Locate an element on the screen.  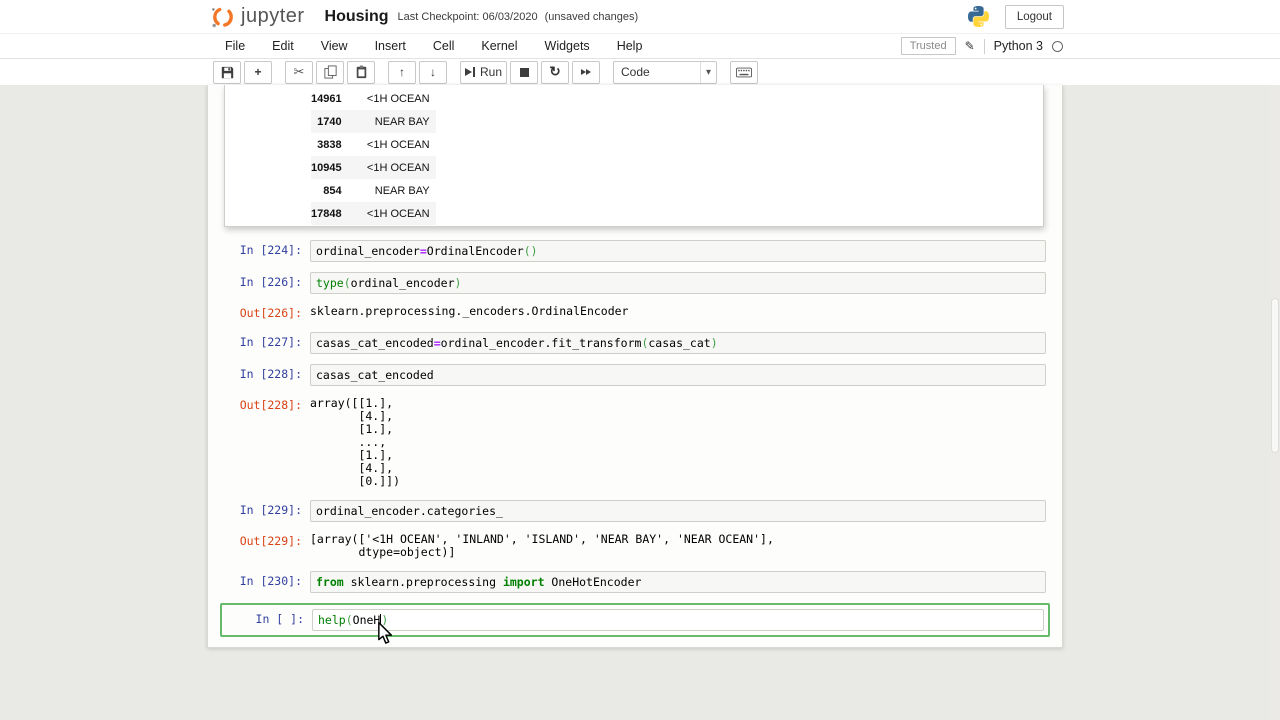
row-index: 14961 is located at coordinates (326, 98).